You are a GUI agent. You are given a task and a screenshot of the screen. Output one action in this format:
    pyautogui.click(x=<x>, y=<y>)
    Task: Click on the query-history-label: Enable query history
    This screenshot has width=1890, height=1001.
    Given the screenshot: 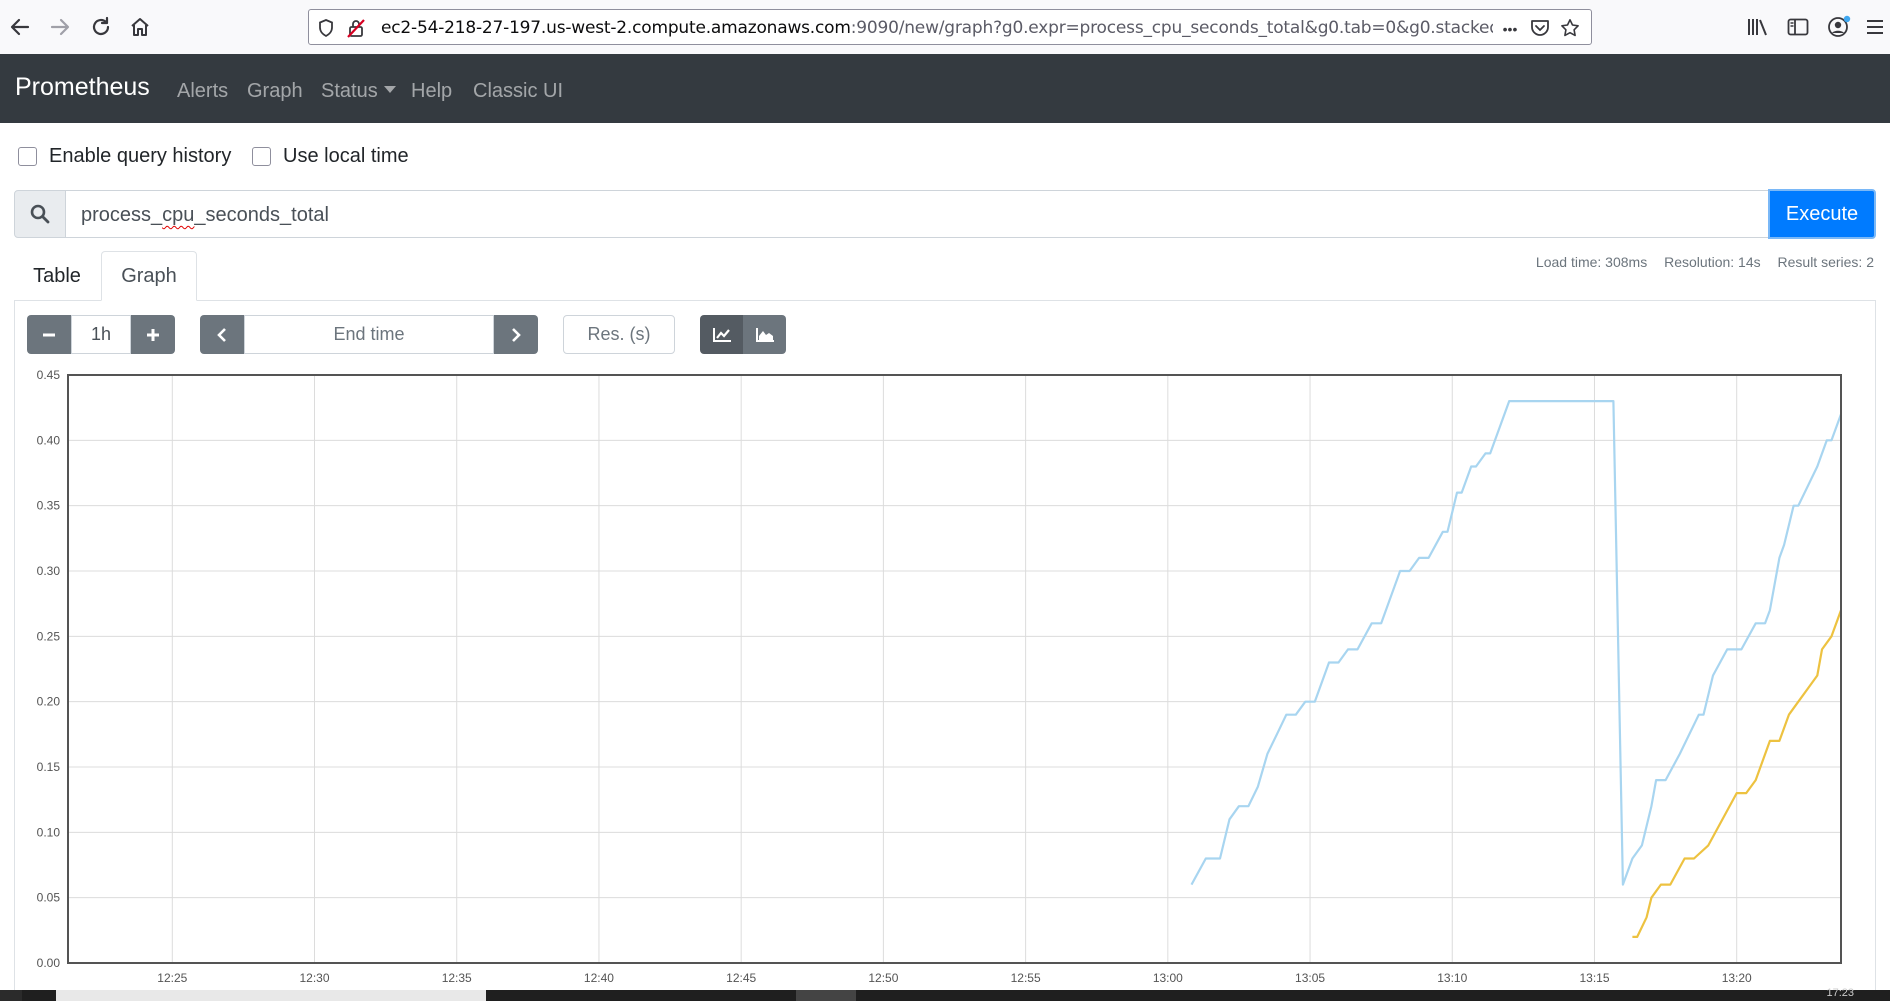 What is the action you would take?
    pyautogui.click(x=140, y=156)
    